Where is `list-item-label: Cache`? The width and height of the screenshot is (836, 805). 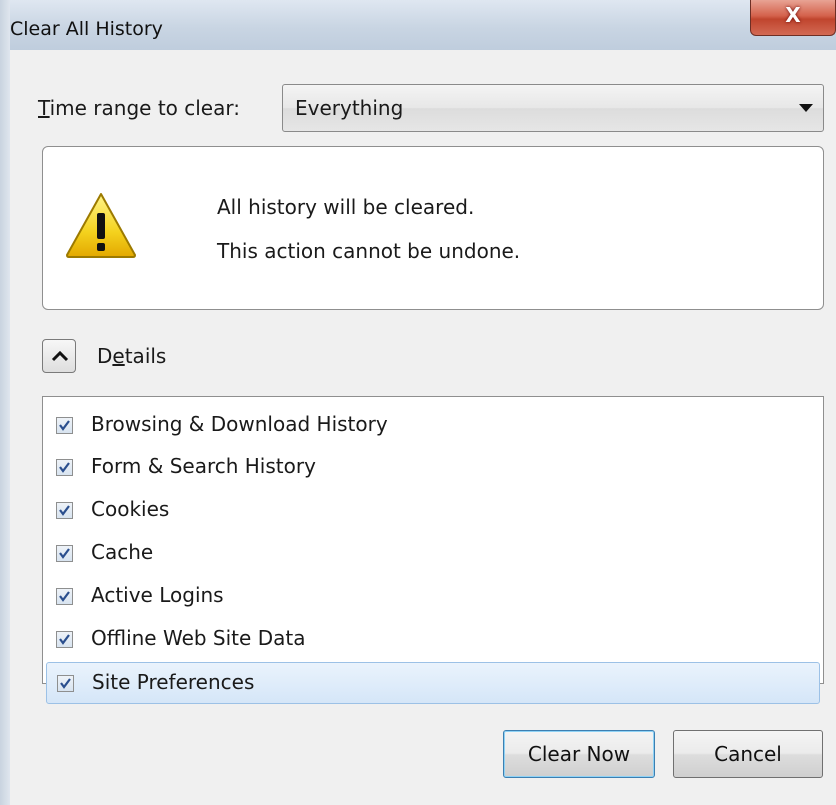
list-item-label: Cache is located at coordinates (122, 552).